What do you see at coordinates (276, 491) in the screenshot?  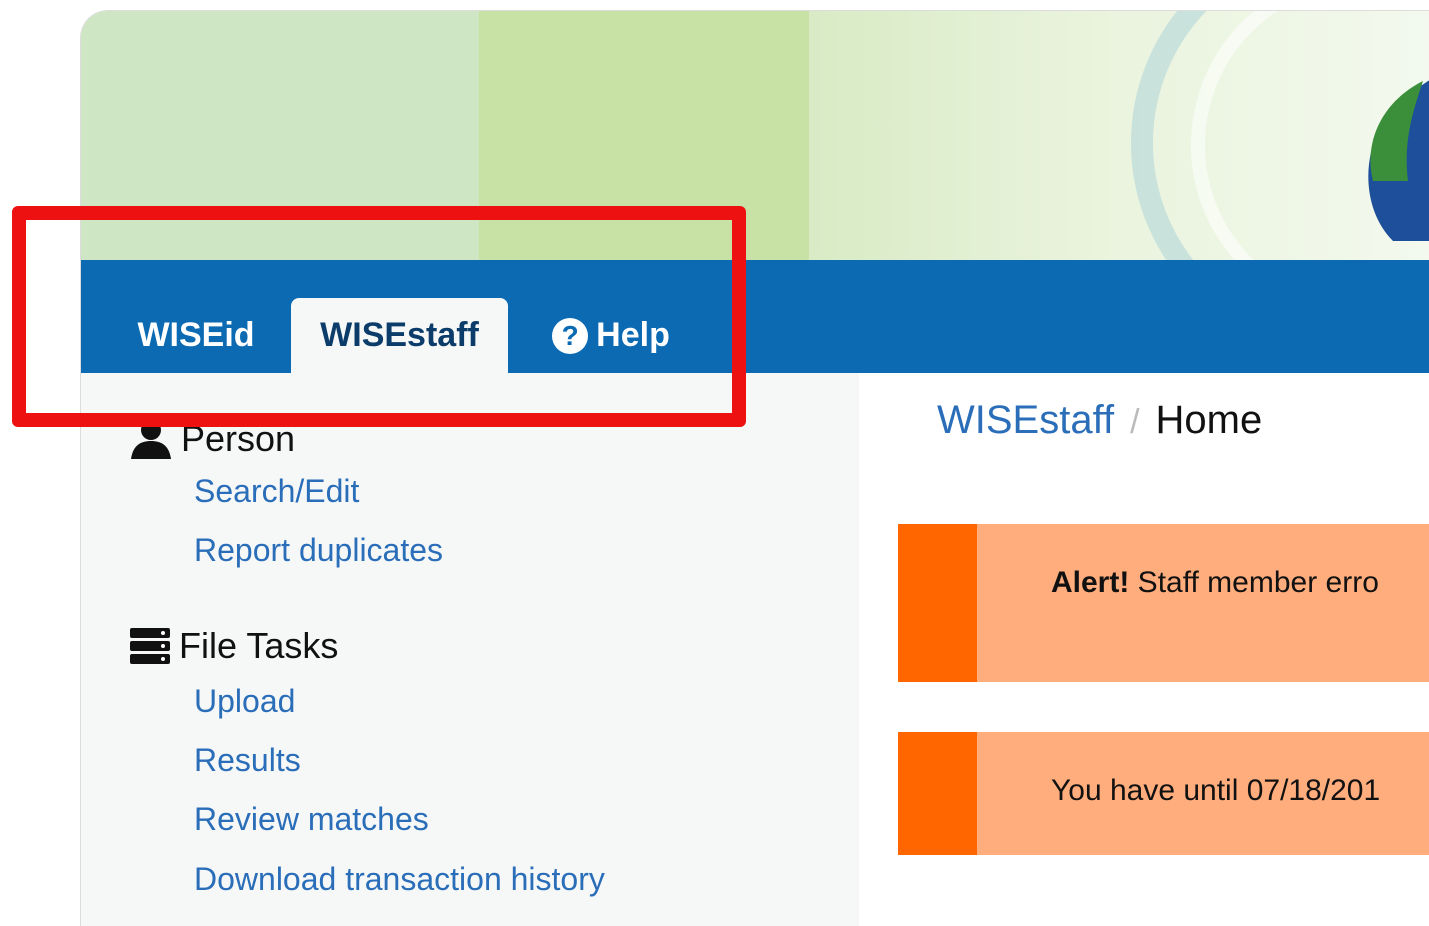 I see `sidebar-link-search-edit: Search/Edit` at bounding box center [276, 491].